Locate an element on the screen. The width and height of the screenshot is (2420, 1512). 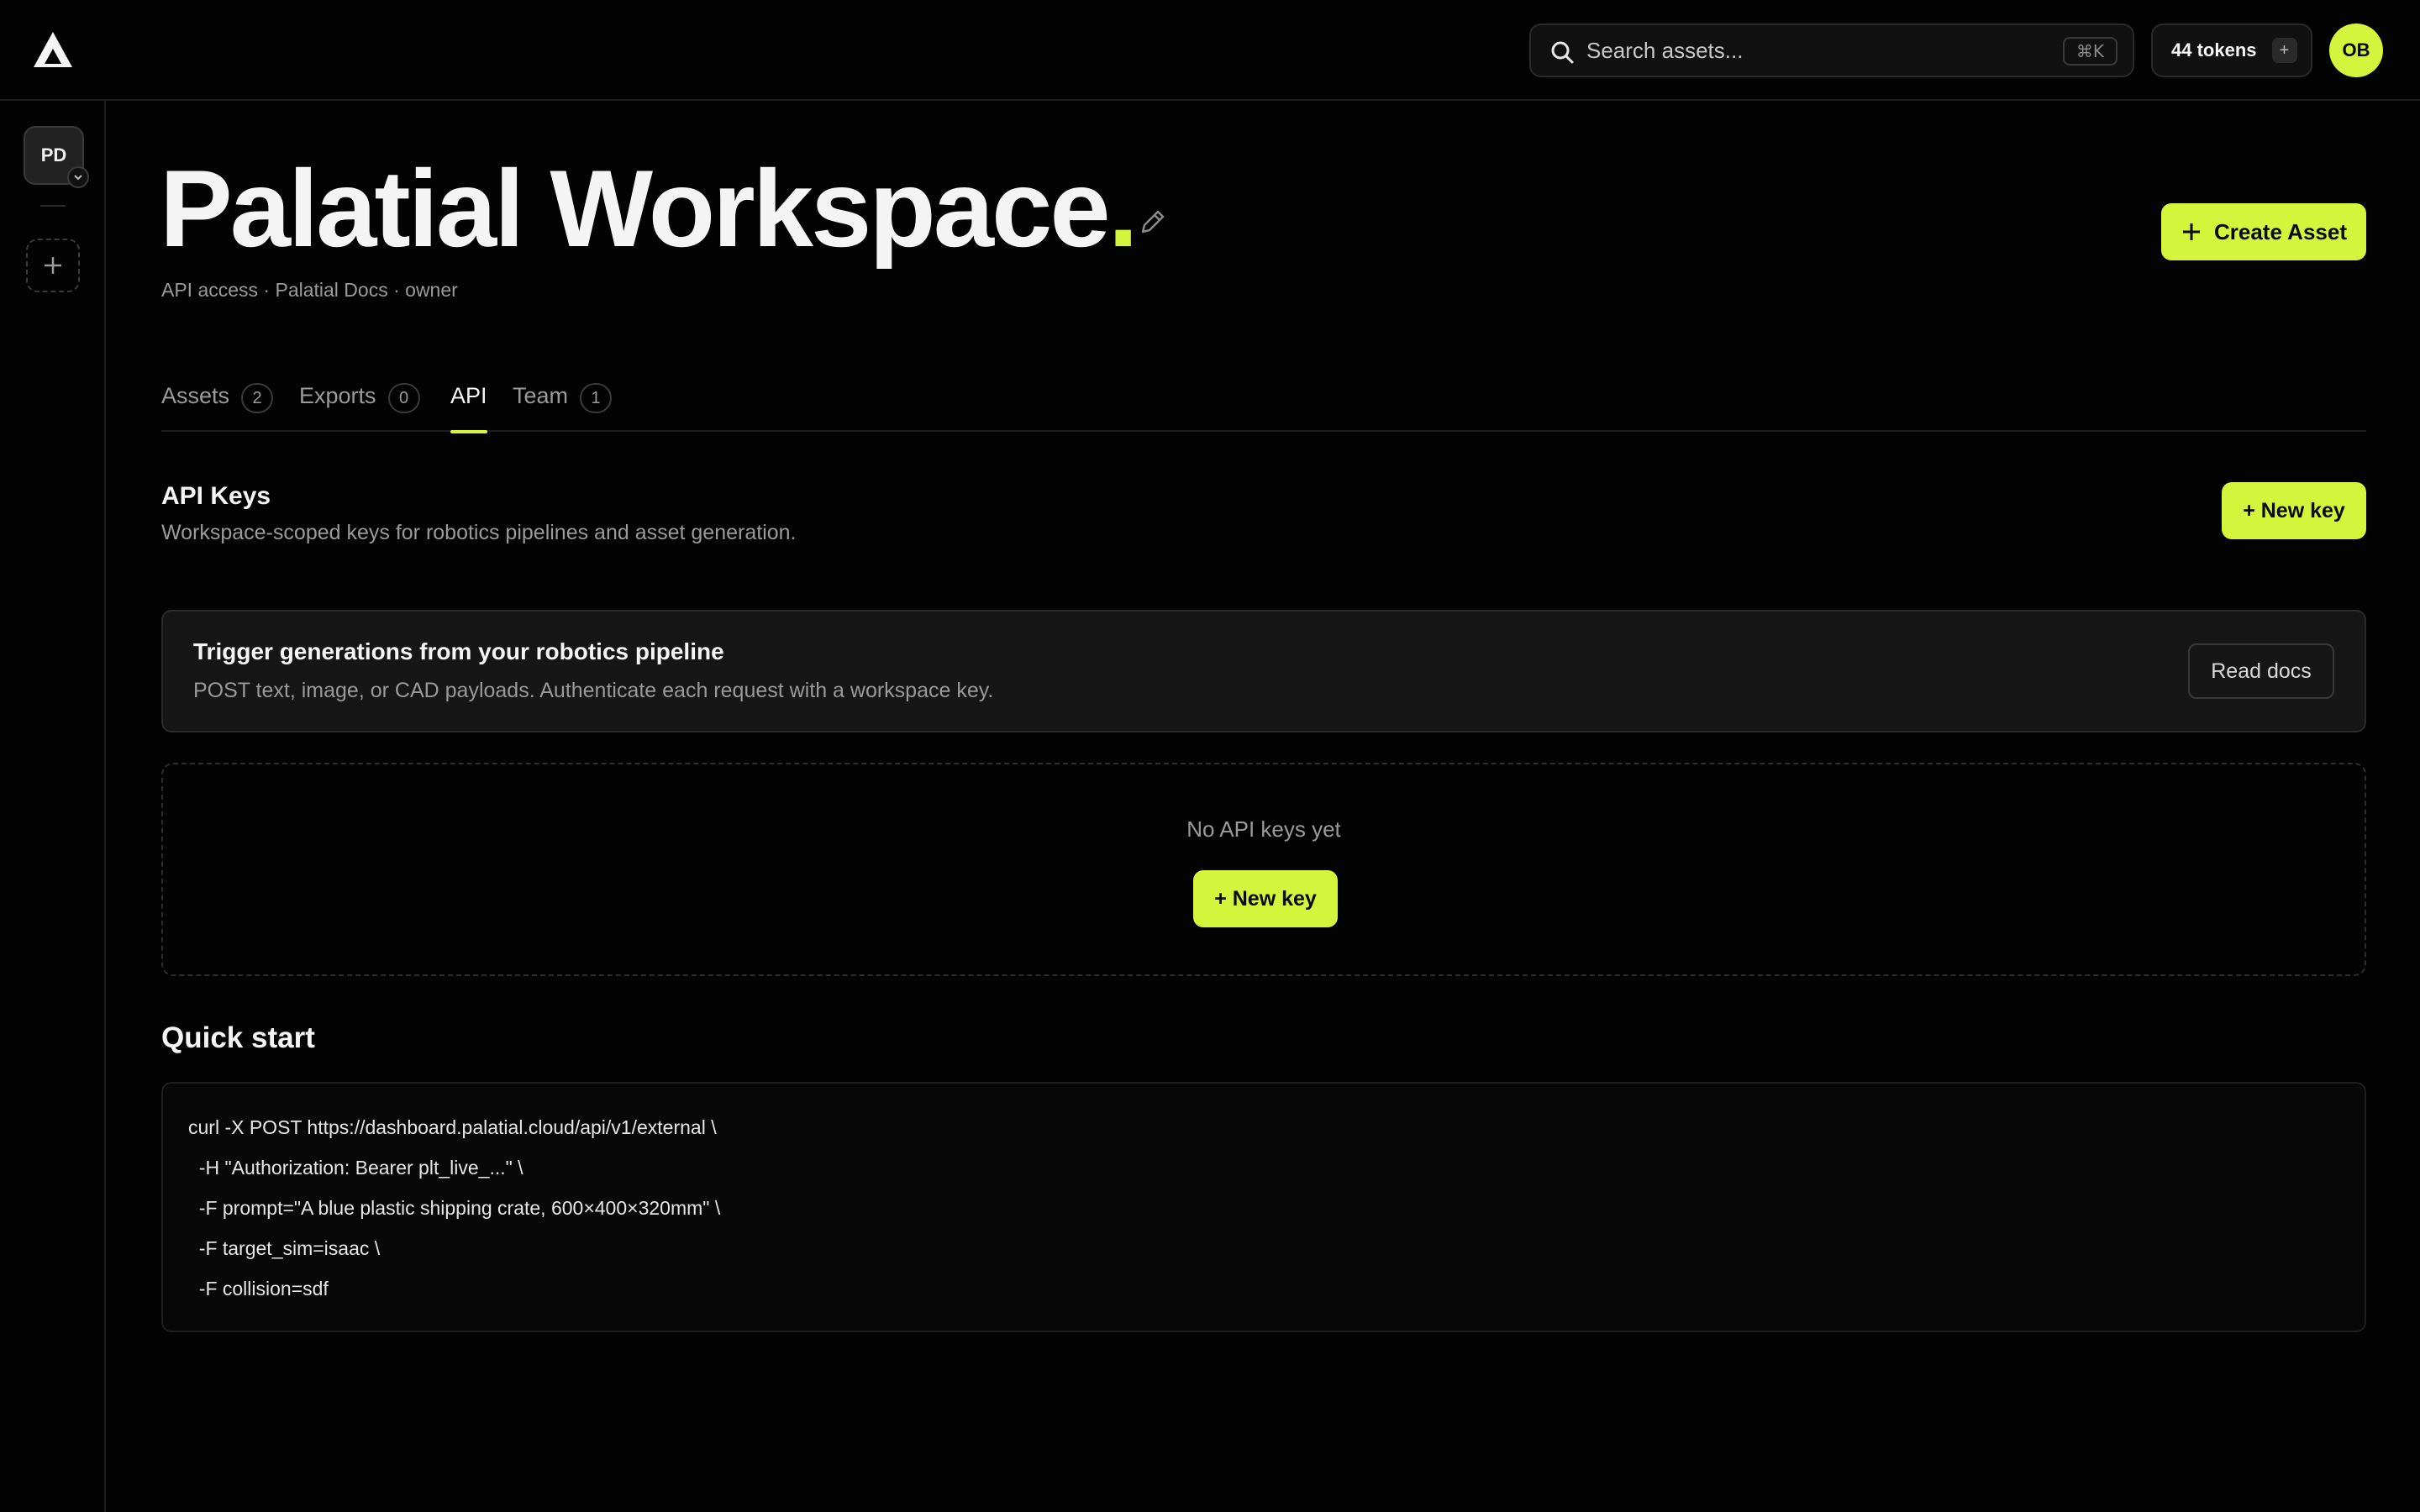
page-title: Palatial Workspace. is located at coordinates (649, 208).